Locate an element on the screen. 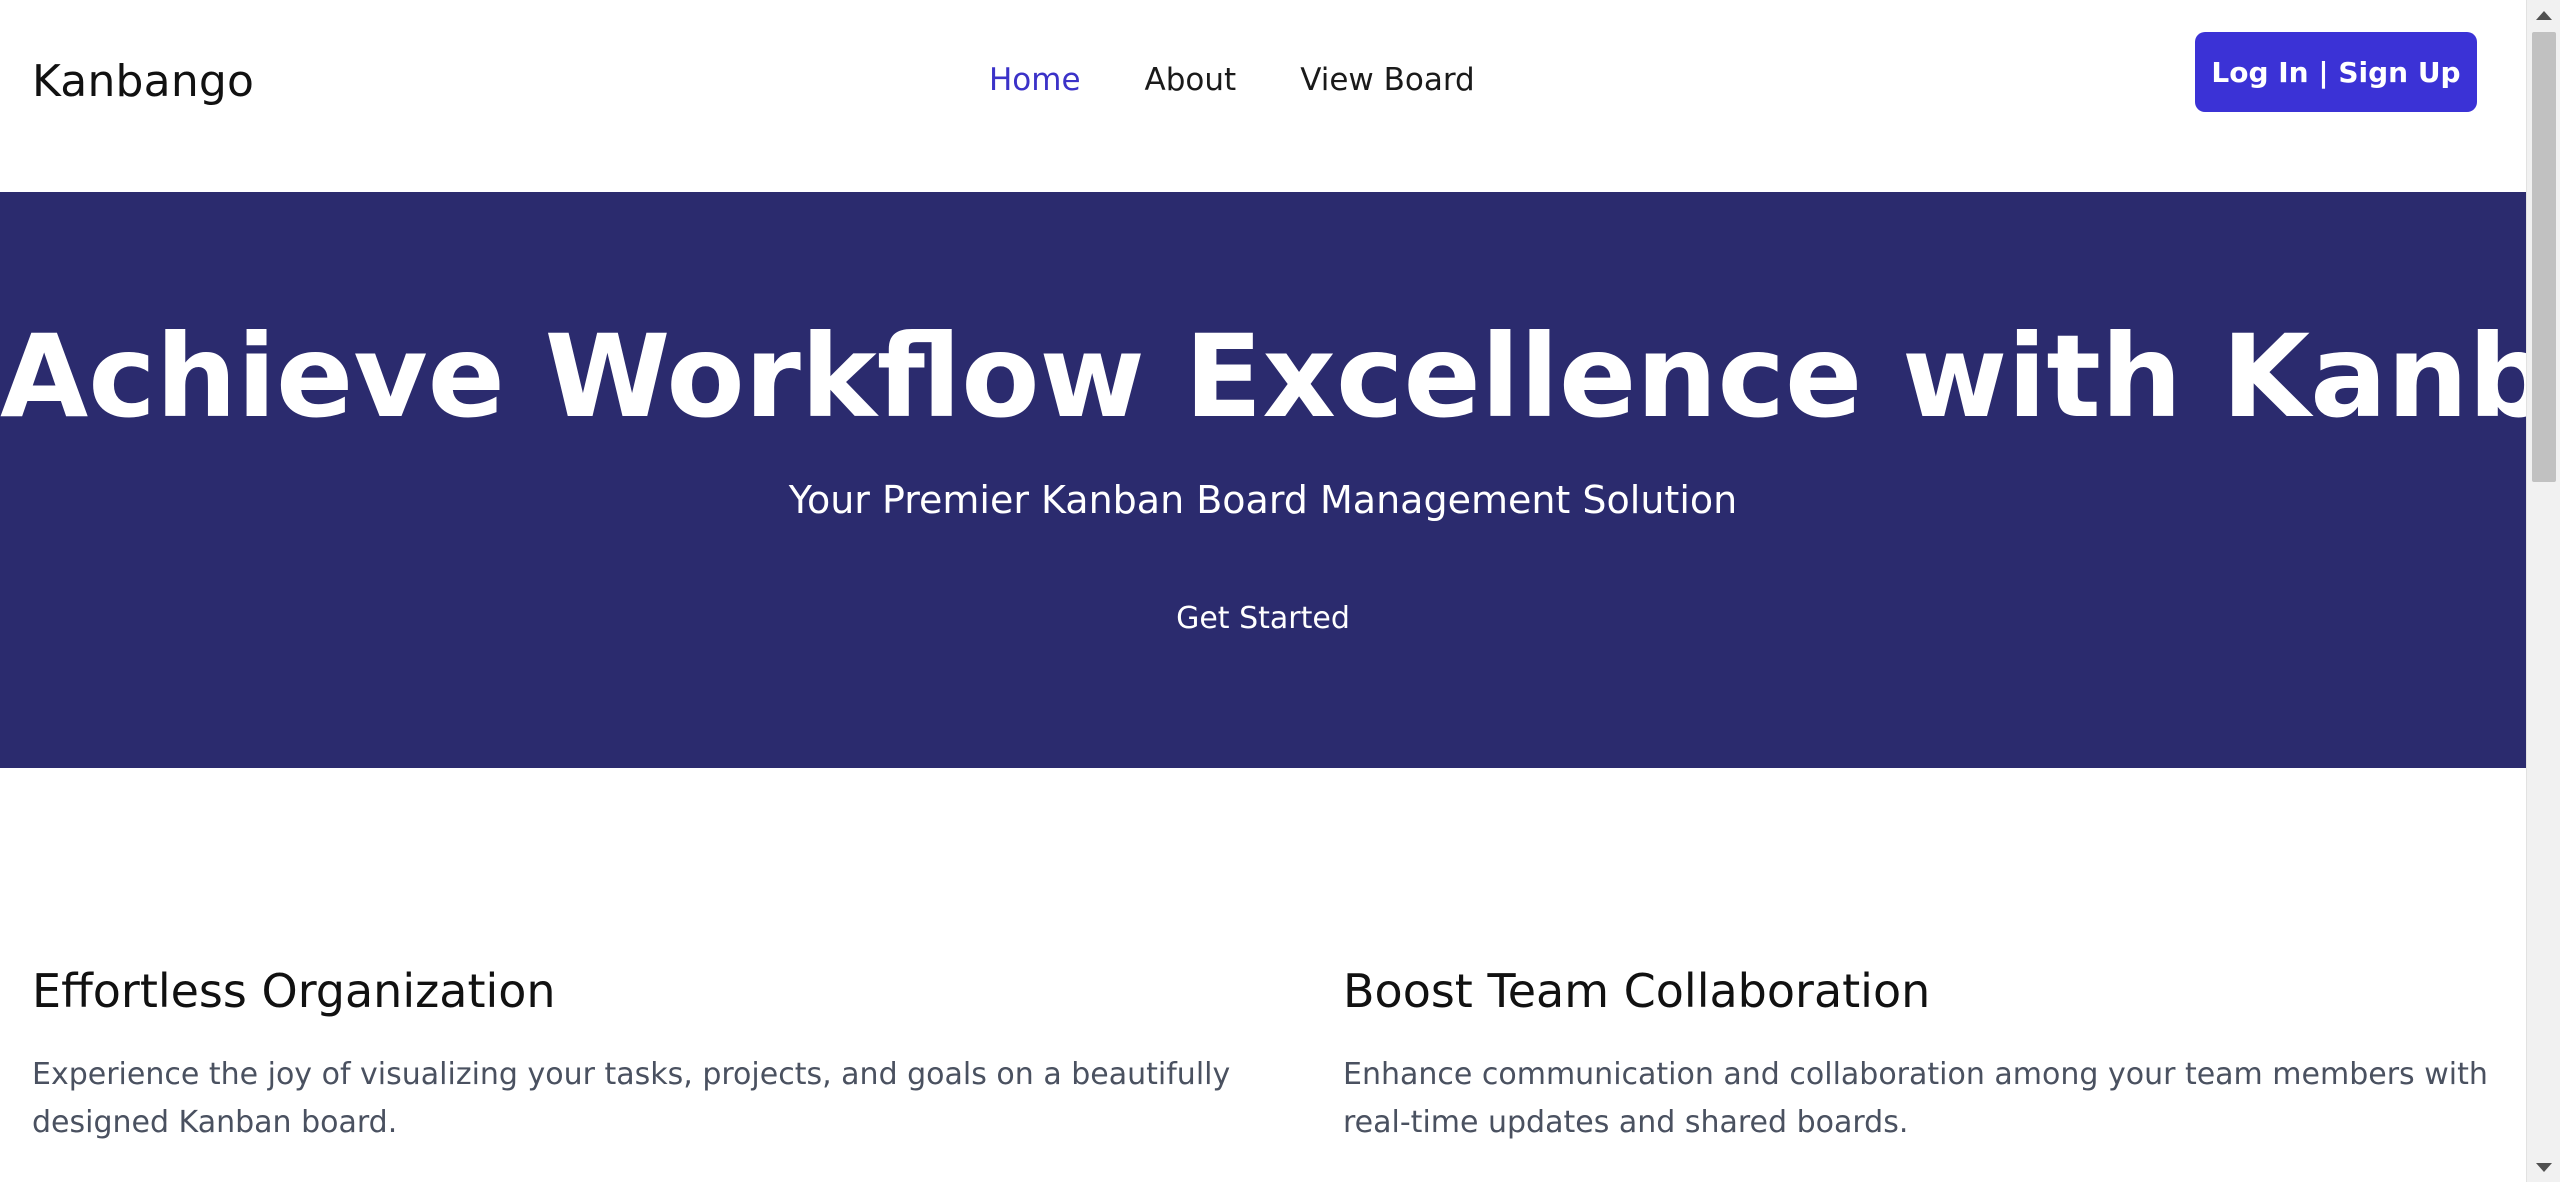 The width and height of the screenshot is (2560, 1182). nav-link-view-board: View Board is located at coordinates (1387, 80).